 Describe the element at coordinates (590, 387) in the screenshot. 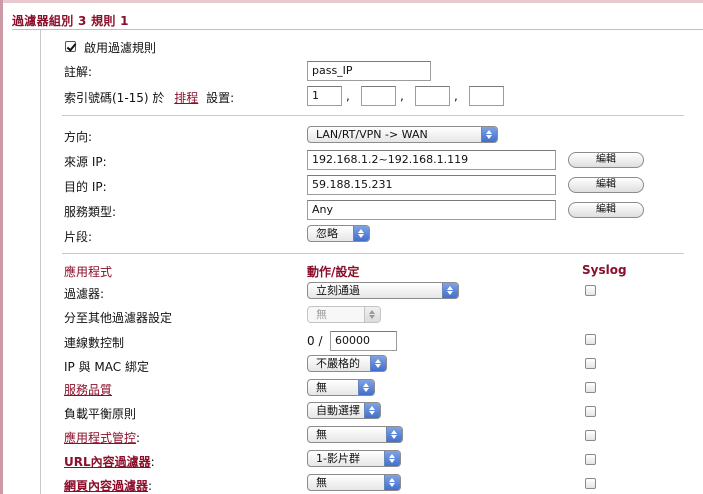

I see `qos-syslog-checkbox` at that location.